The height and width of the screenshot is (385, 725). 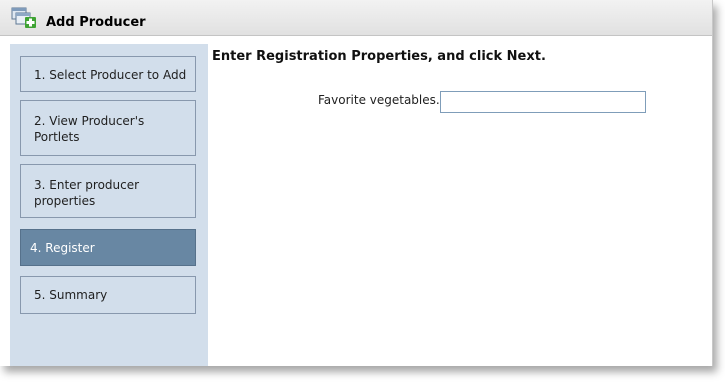 What do you see at coordinates (356, 18) in the screenshot?
I see `title-bar: Add Producer` at bounding box center [356, 18].